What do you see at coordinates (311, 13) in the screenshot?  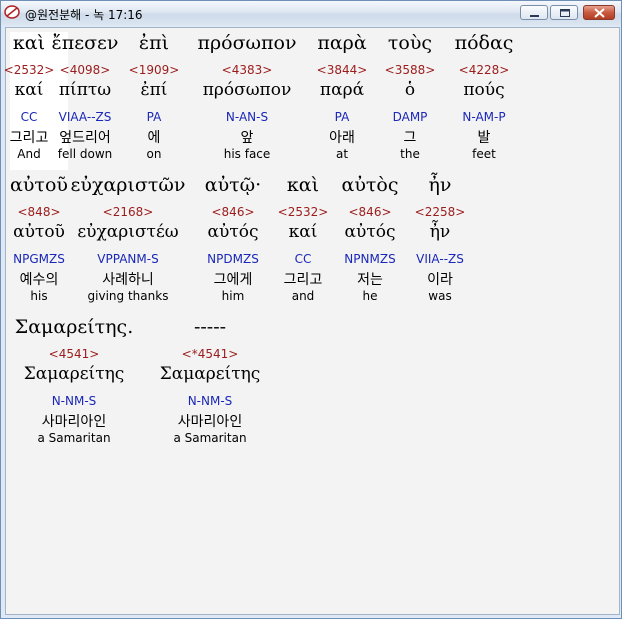 I see `title-bar: @원전분해 - 녹 17:16` at bounding box center [311, 13].